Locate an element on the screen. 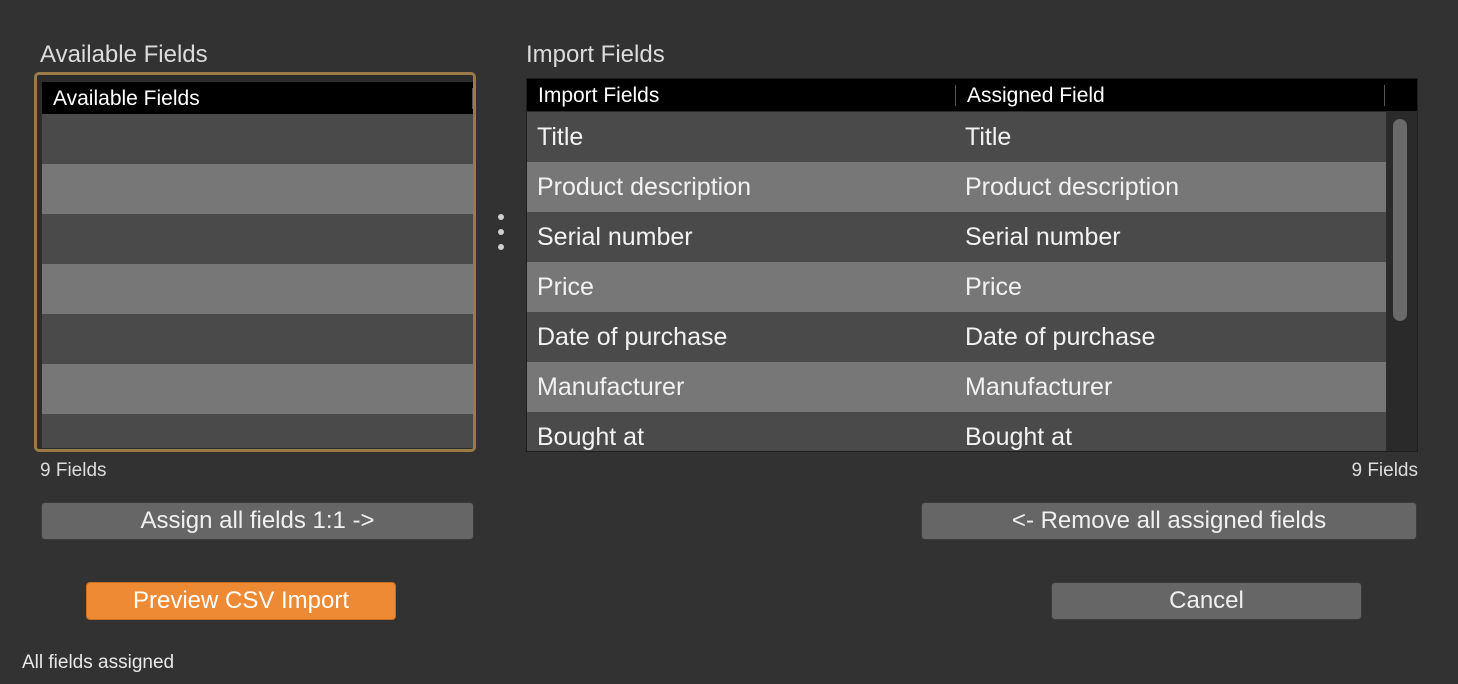 The height and width of the screenshot is (684, 1458). cancel-button: Cancel is located at coordinates (1206, 601).